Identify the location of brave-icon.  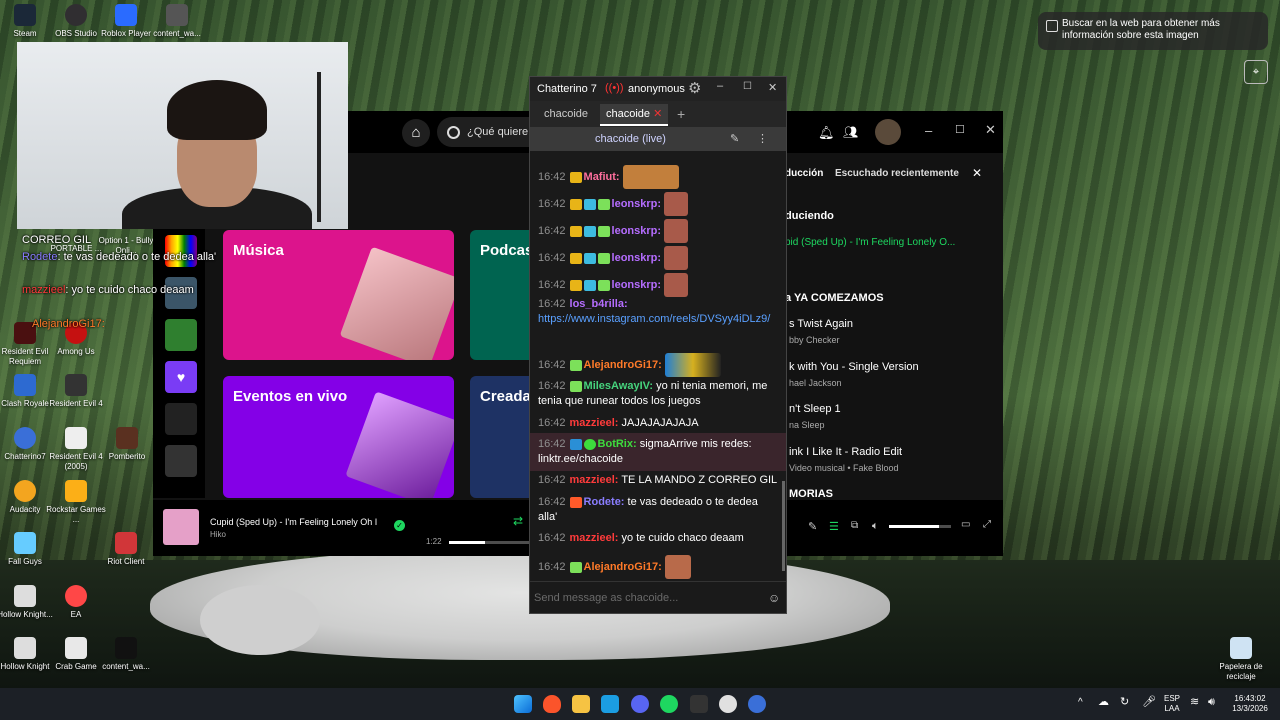
(552, 704).